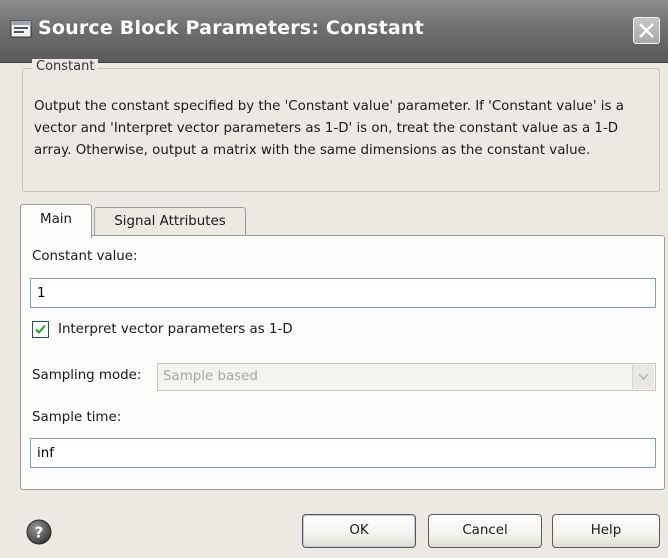 The width and height of the screenshot is (668, 558). I want to click on dialog-title: Source Block Parameters: Constant, so click(231, 28).